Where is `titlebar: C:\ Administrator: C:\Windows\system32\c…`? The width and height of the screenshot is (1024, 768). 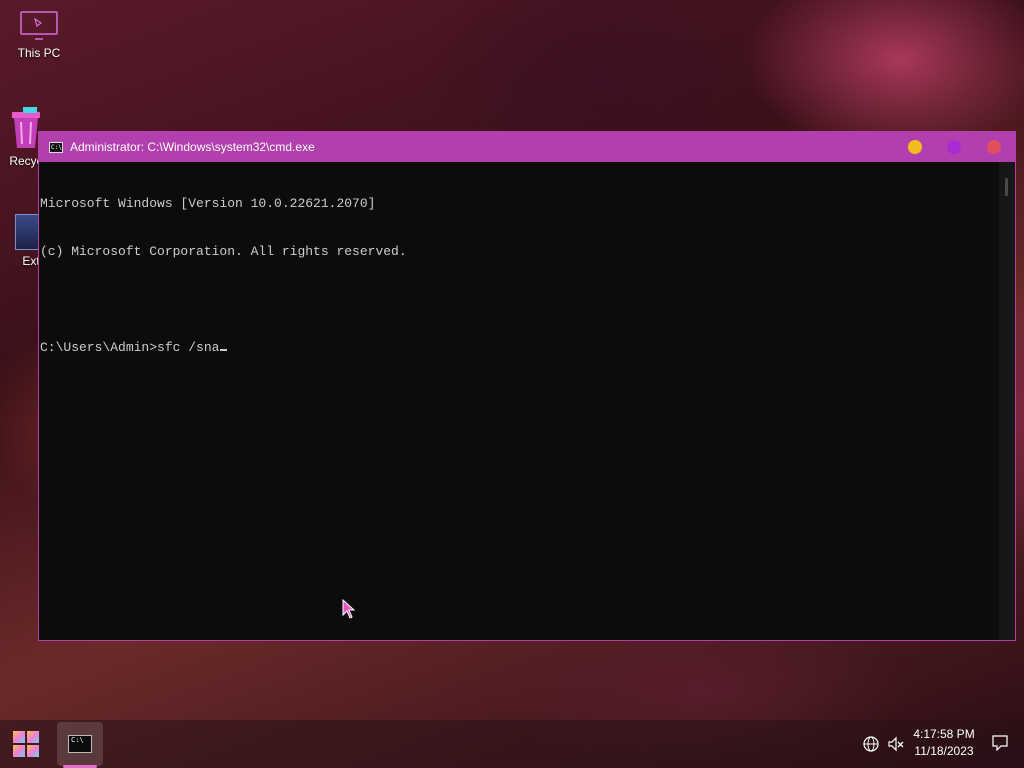
titlebar: C:\ Administrator: C:\Windows\system32\c… is located at coordinates (527, 147).